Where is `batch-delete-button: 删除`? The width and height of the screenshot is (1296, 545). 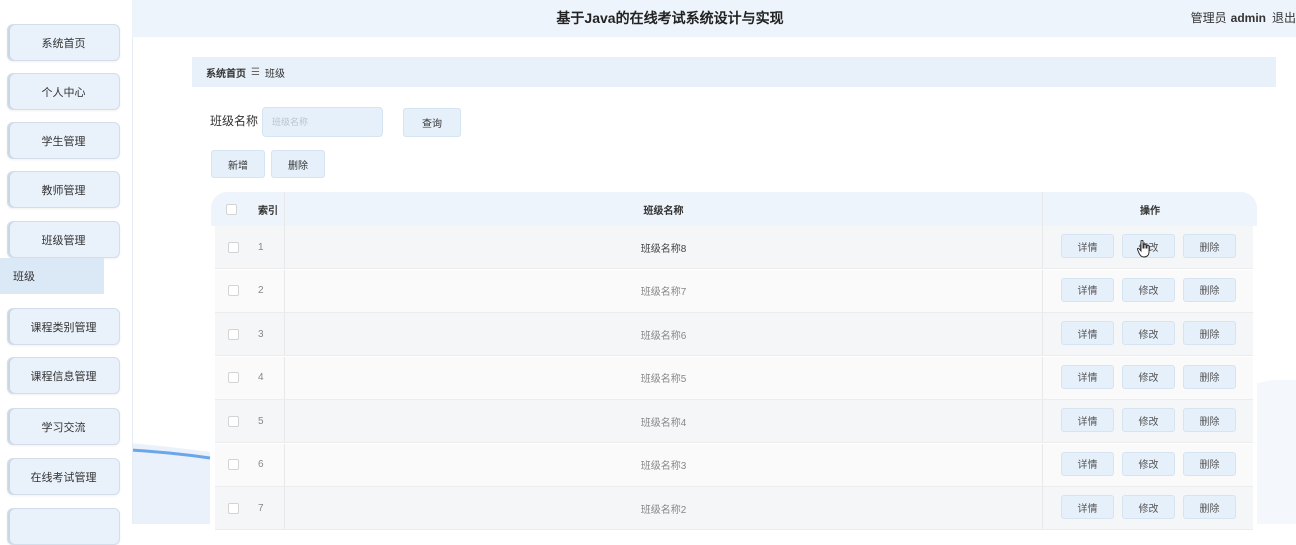 batch-delete-button: 删除 is located at coordinates (298, 164).